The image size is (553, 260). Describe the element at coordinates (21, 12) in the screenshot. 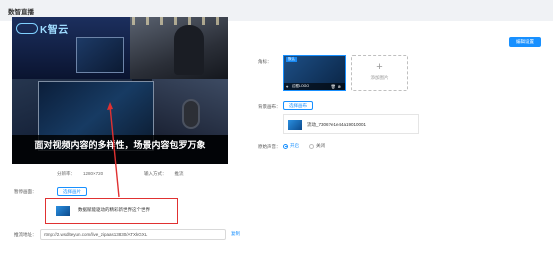

I see `page-title: 数智直播` at that location.